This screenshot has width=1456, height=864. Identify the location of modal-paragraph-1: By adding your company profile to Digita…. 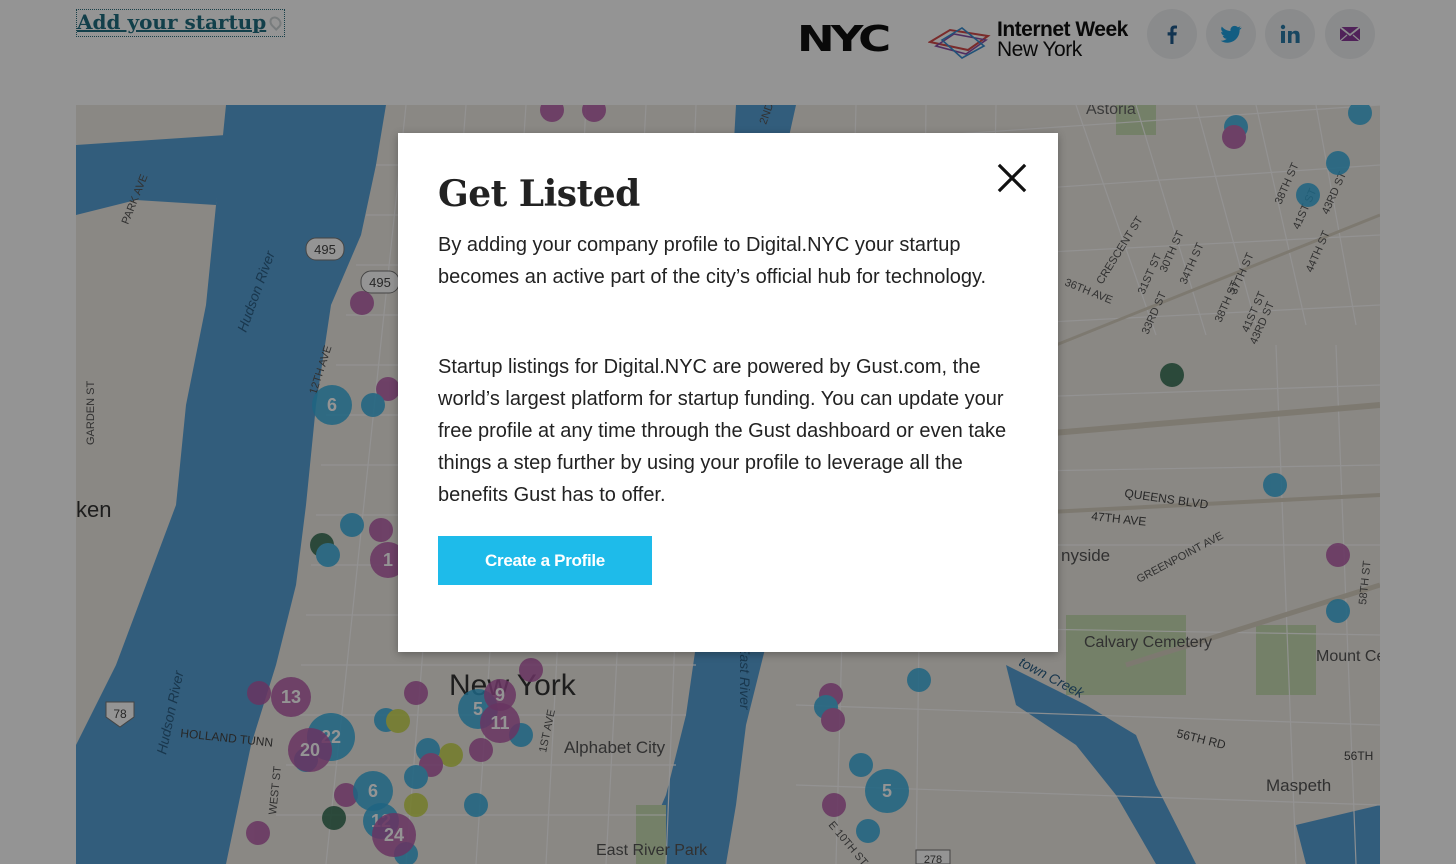
(712, 261).